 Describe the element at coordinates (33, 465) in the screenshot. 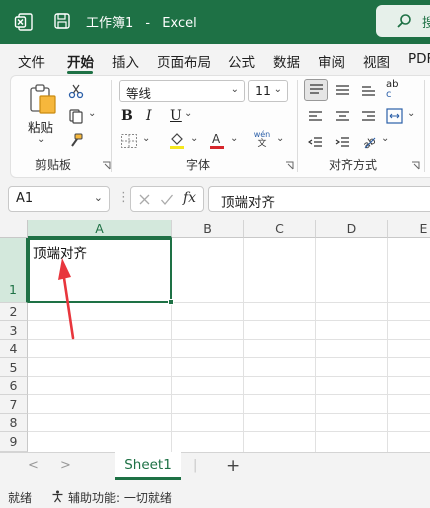

I see `prev-sheet-icon: <` at that location.